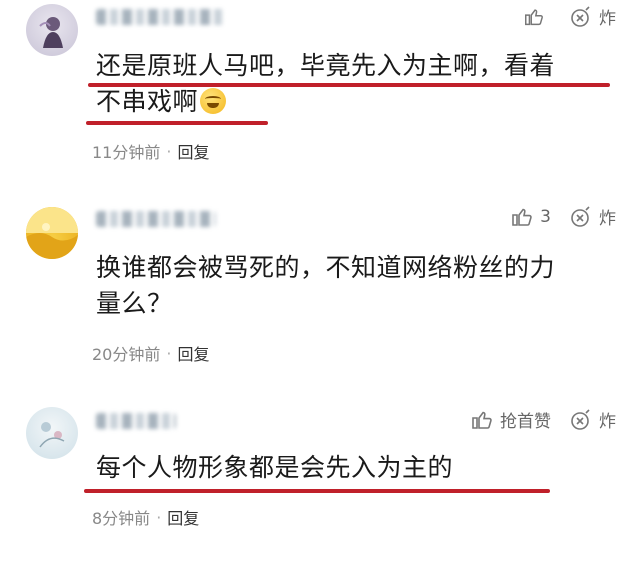  I want to click on comment-text-segment: 不串戏啊, so click(147, 101).